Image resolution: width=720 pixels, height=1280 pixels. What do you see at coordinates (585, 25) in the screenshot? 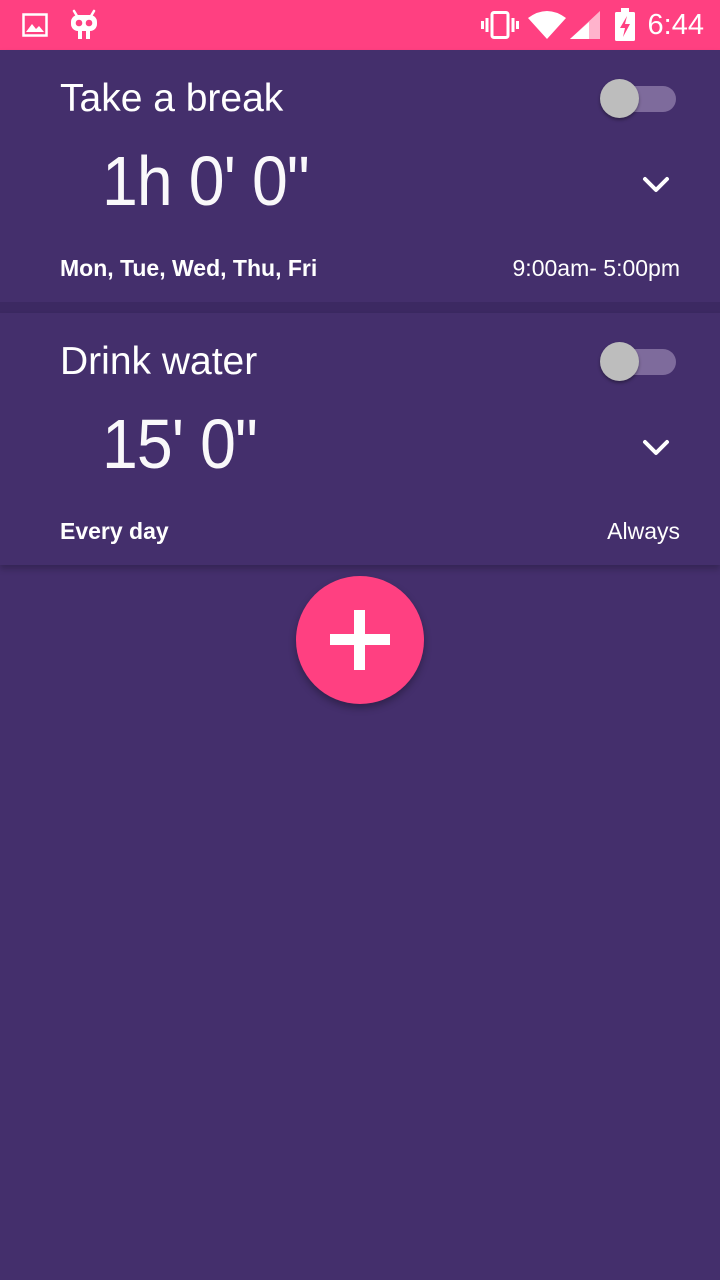
I see `cell-signal-icon` at bounding box center [585, 25].